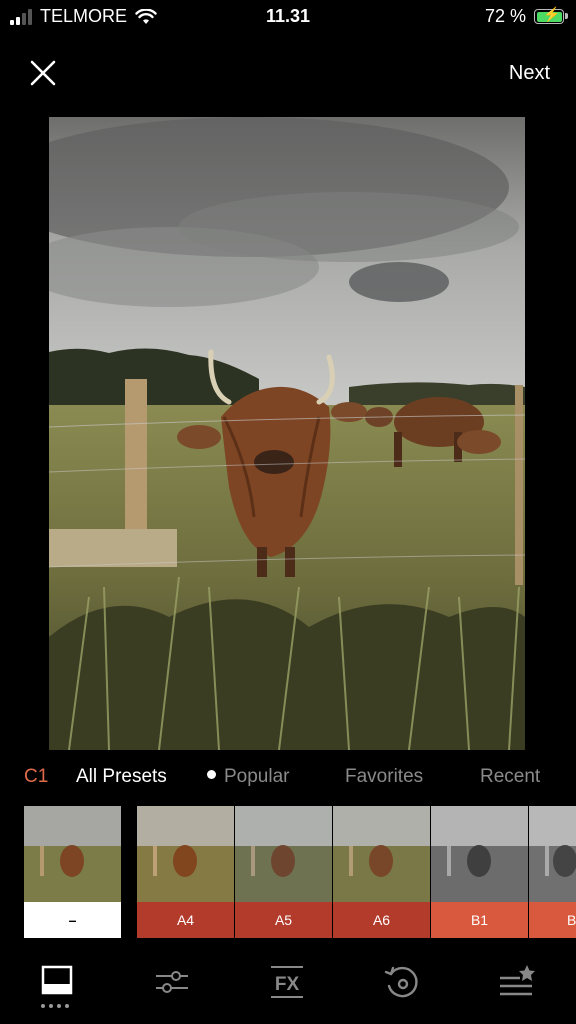 This screenshot has height=1024, width=576. I want to click on adjust-sliders-icon, so click(172, 982).